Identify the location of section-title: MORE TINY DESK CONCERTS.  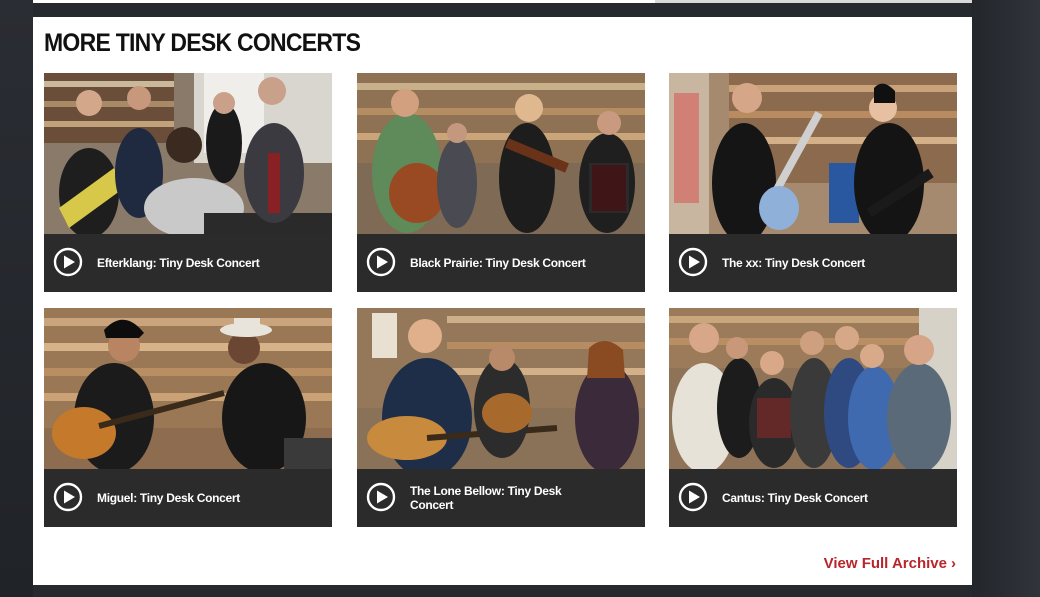
(202, 43).